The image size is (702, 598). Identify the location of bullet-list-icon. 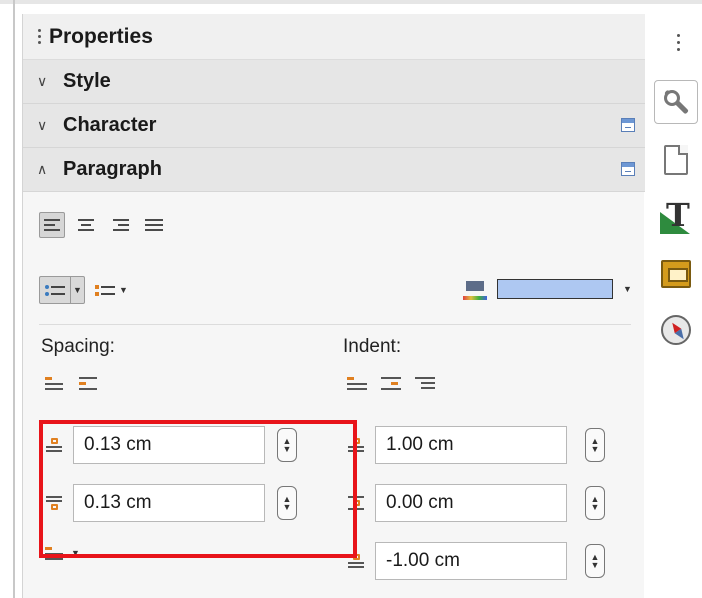
(55, 290).